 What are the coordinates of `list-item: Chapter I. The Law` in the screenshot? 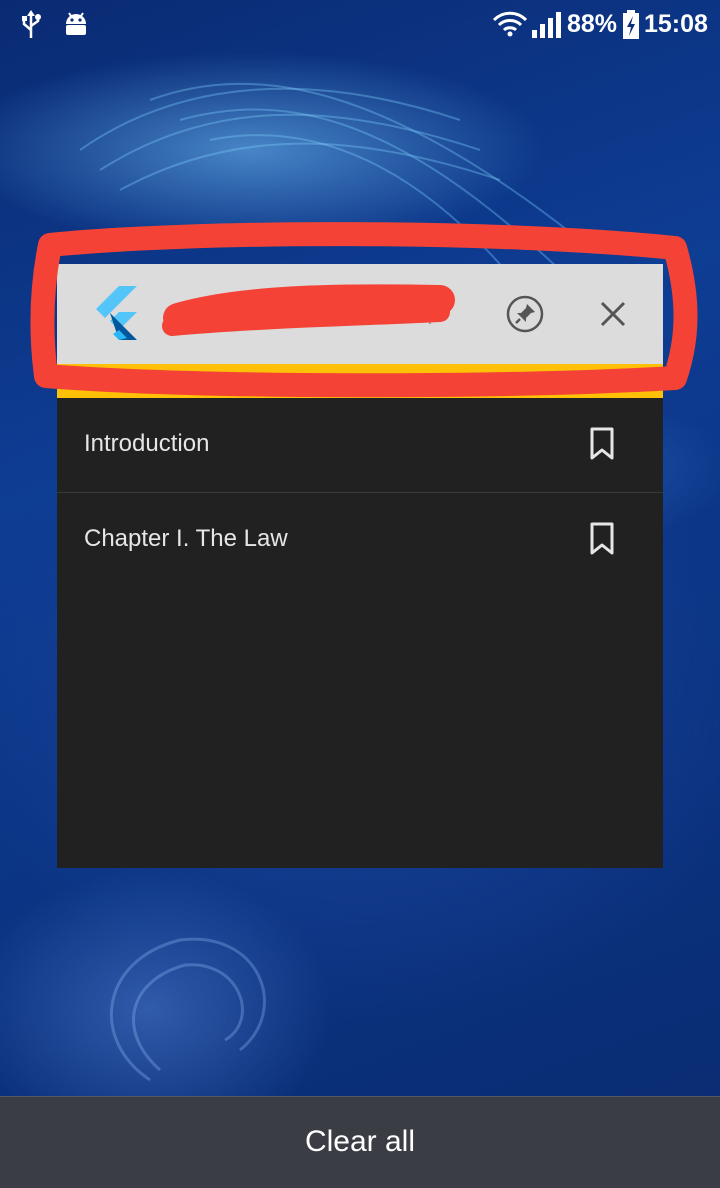 It's located at (360, 540).